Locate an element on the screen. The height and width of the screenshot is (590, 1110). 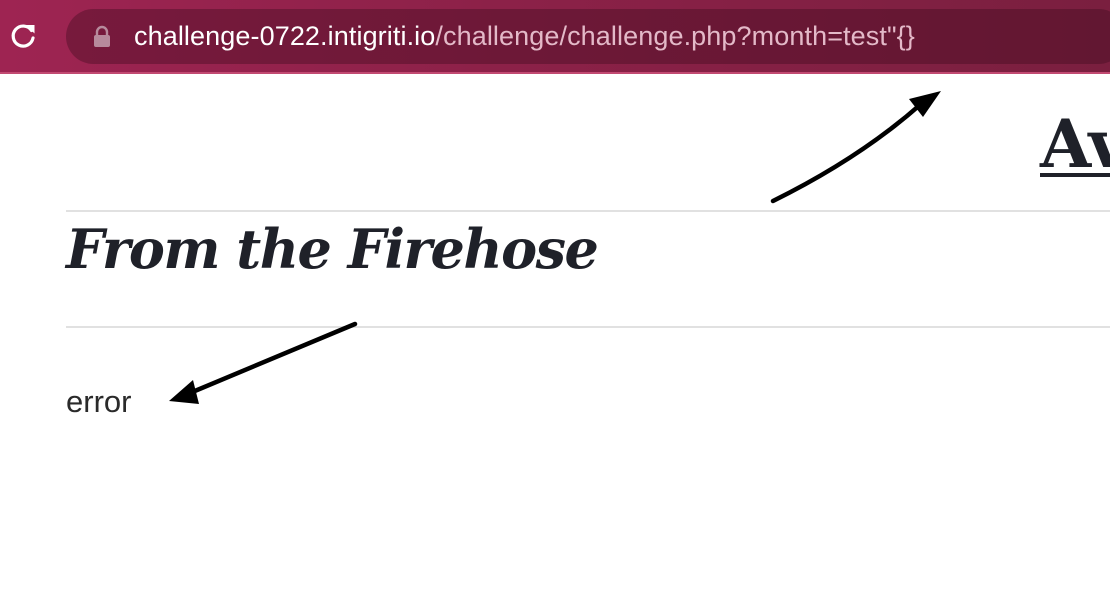
section-title: From the Firehose is located at coordinates (332, 249).